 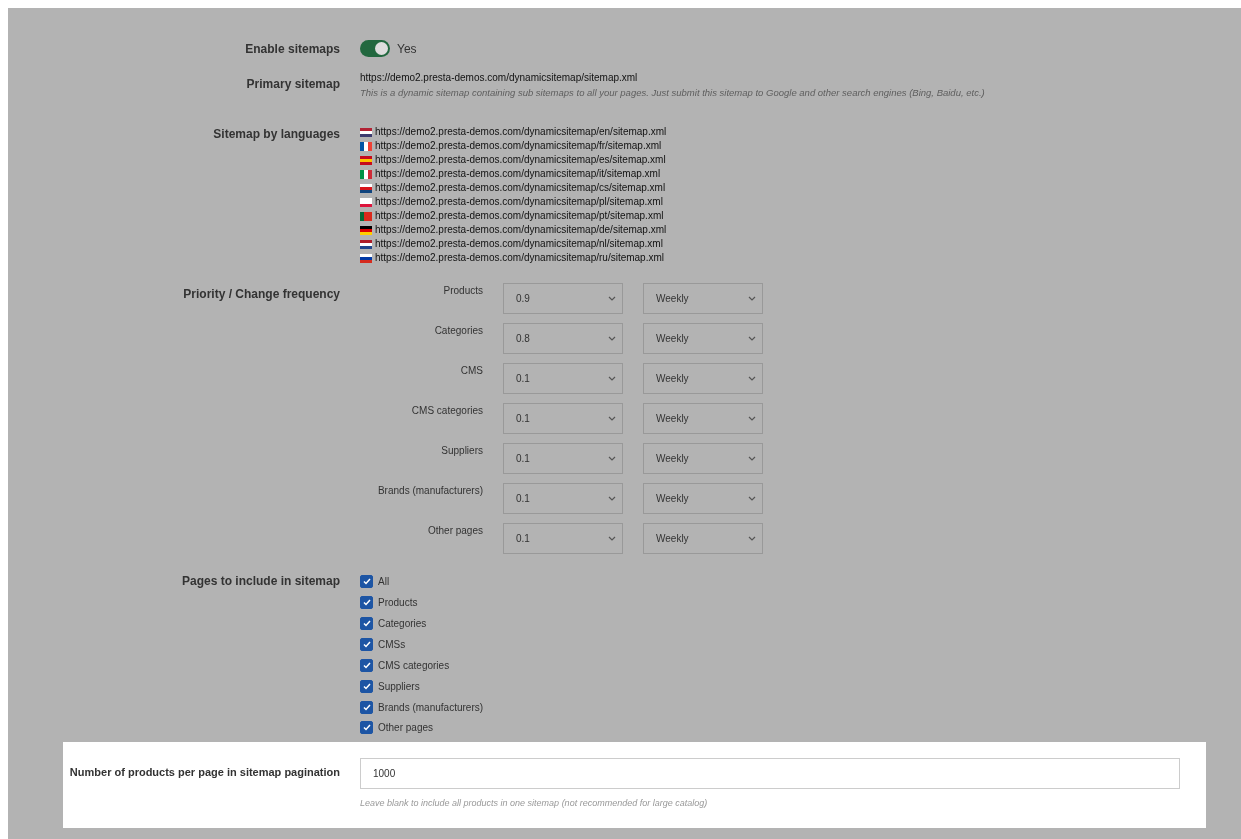 I want to click on toggle-value: Yes, so click(x=407, y=48).